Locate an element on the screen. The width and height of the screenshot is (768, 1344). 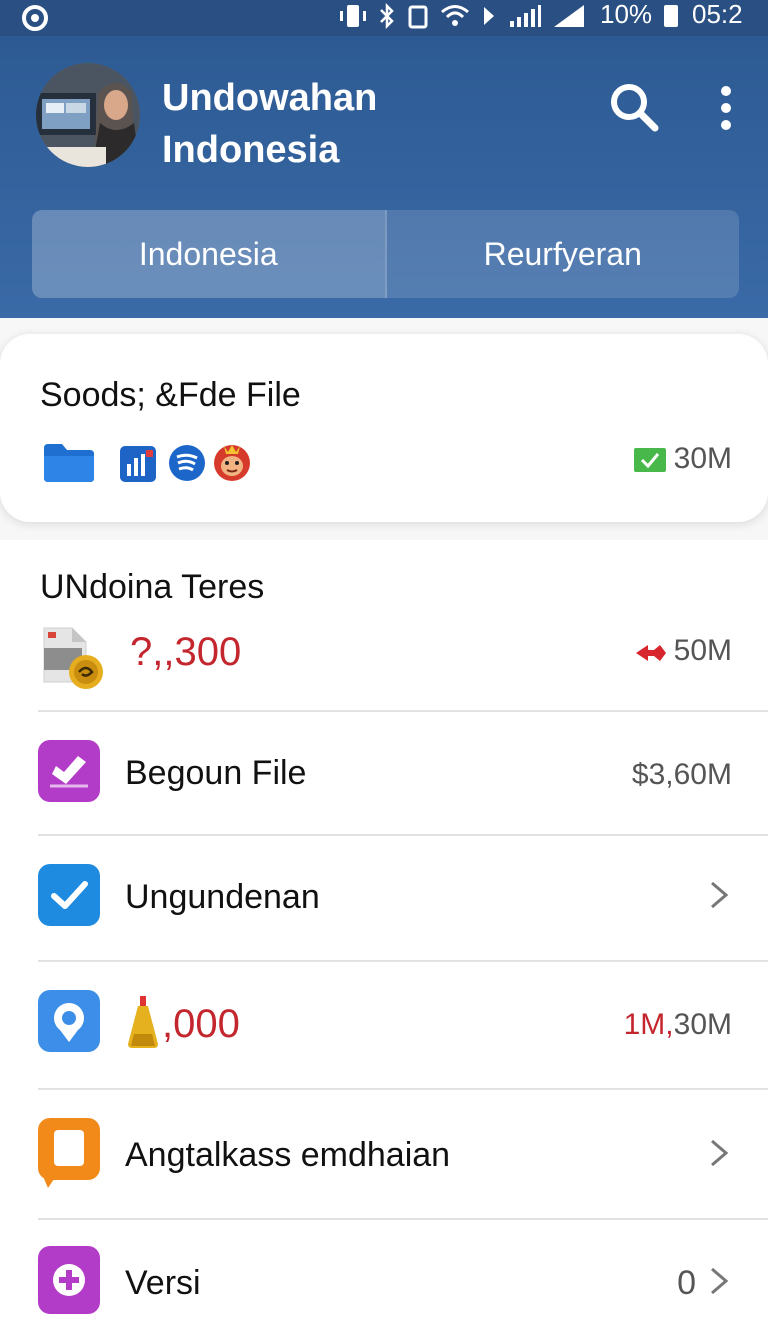
clock: 05:2 is located at coordinates (717, 14).